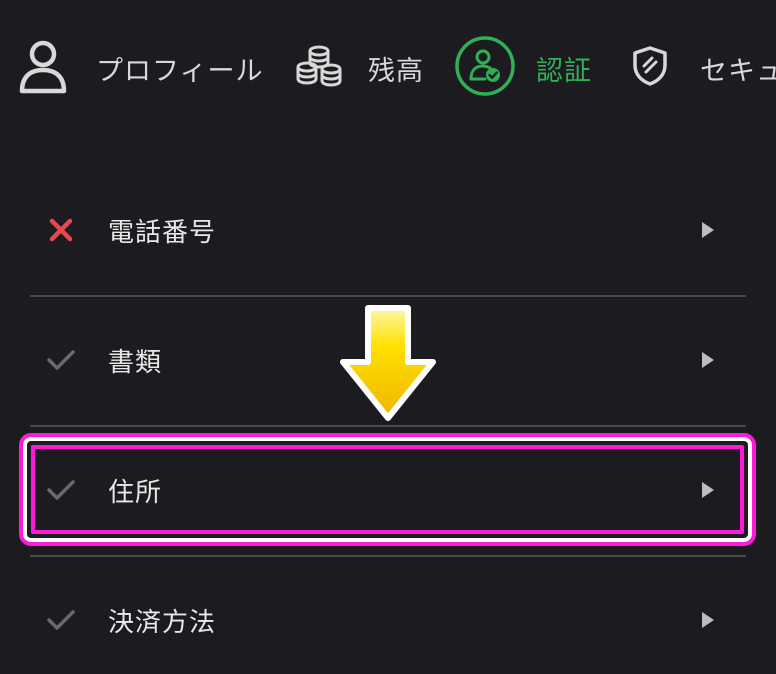 This screenshot has height=674, width=776. Describe the element at coordinates (360, 68) in the screenshot. I see `tab-balance: 残高` at that location.